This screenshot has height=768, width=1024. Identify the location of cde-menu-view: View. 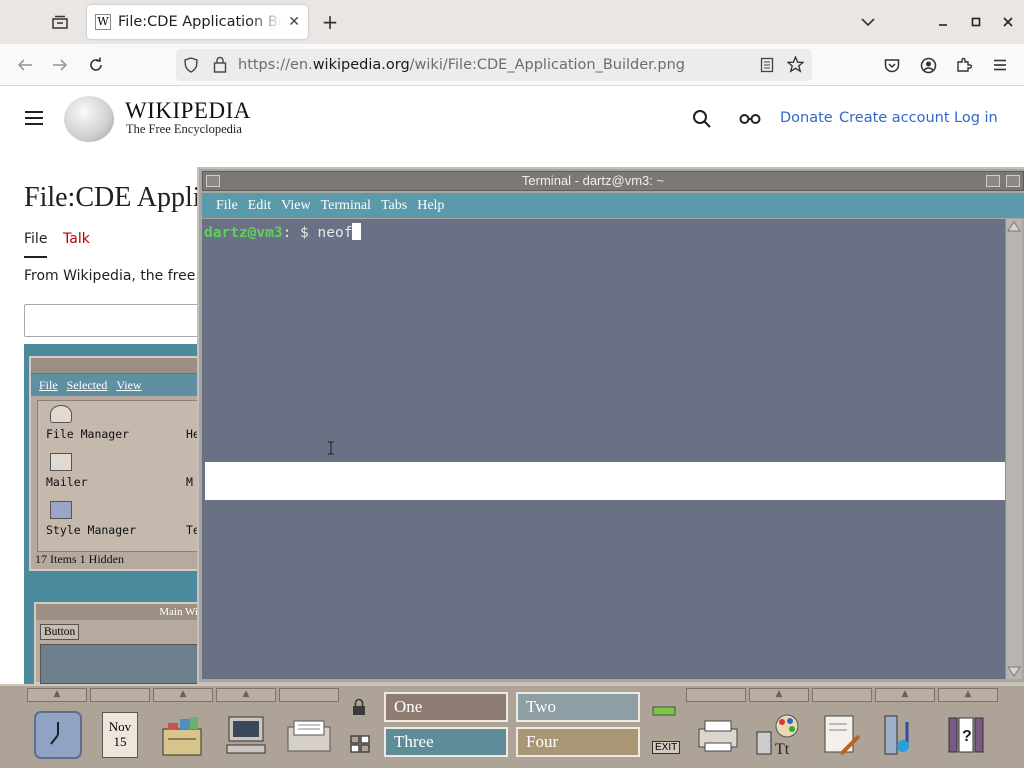
(129, 384).